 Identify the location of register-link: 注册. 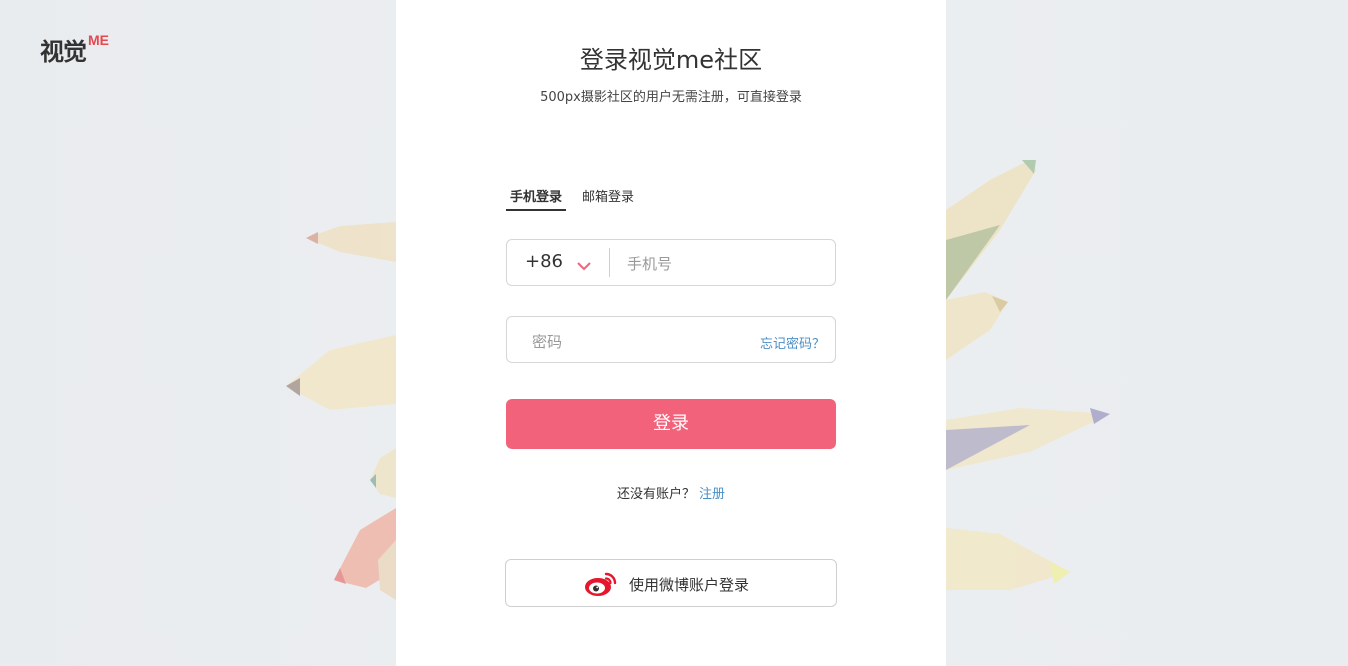
(712, 494).